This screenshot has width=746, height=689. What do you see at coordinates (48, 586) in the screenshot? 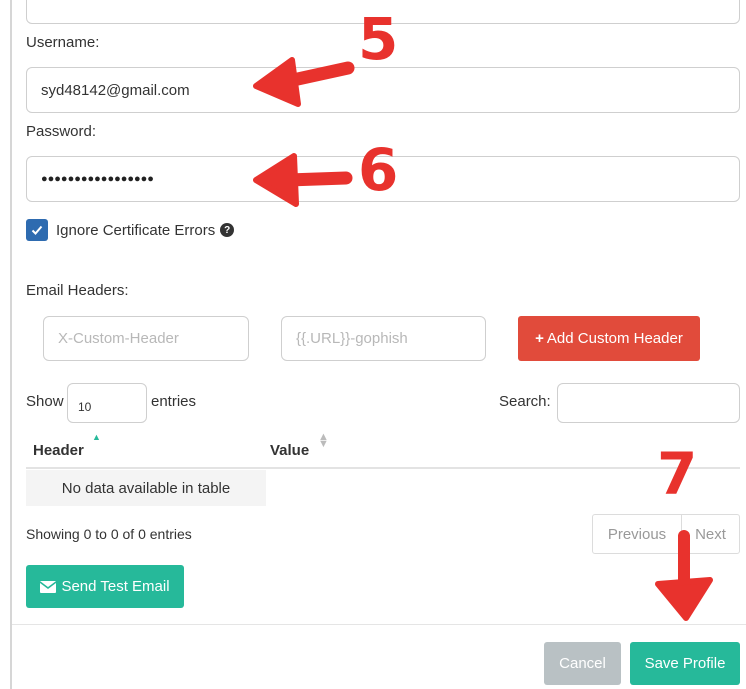
I see `envelope-icon` at bounding box center [48, 586].